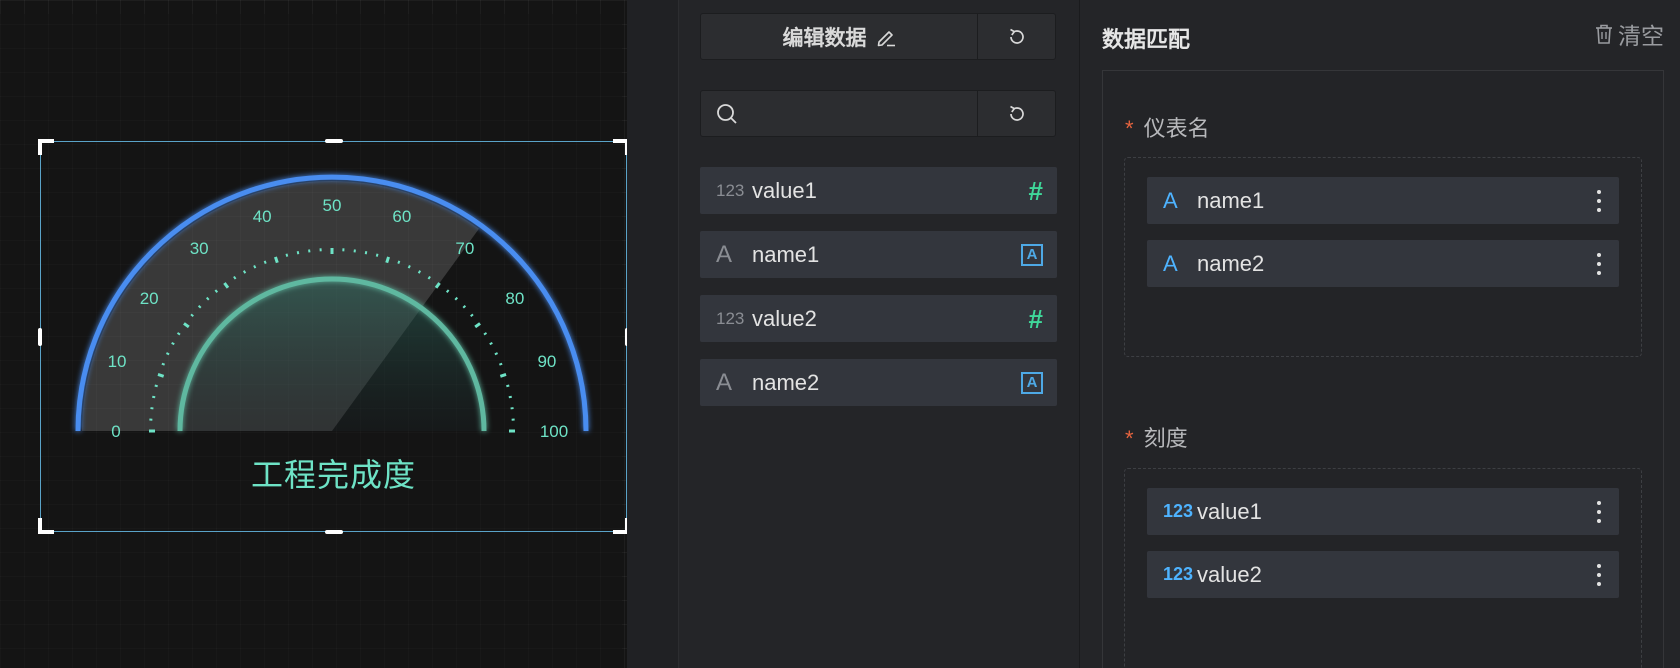 This screenshot has width=1680, height=668. I want to click on section-label-scale: * 刻度, so click(1156, 437).